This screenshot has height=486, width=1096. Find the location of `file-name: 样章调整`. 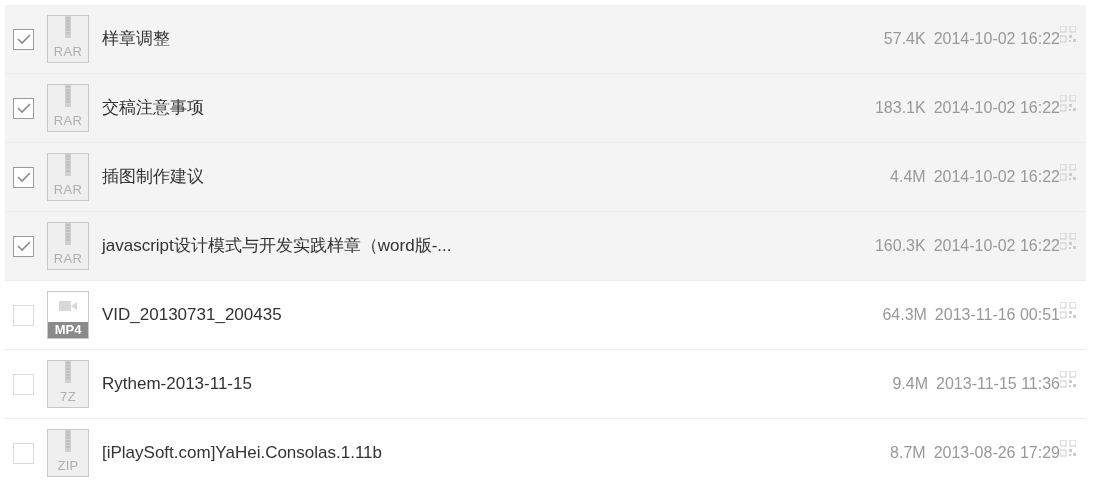

file-name: 样章调整 is located at coordinates (136, 39).